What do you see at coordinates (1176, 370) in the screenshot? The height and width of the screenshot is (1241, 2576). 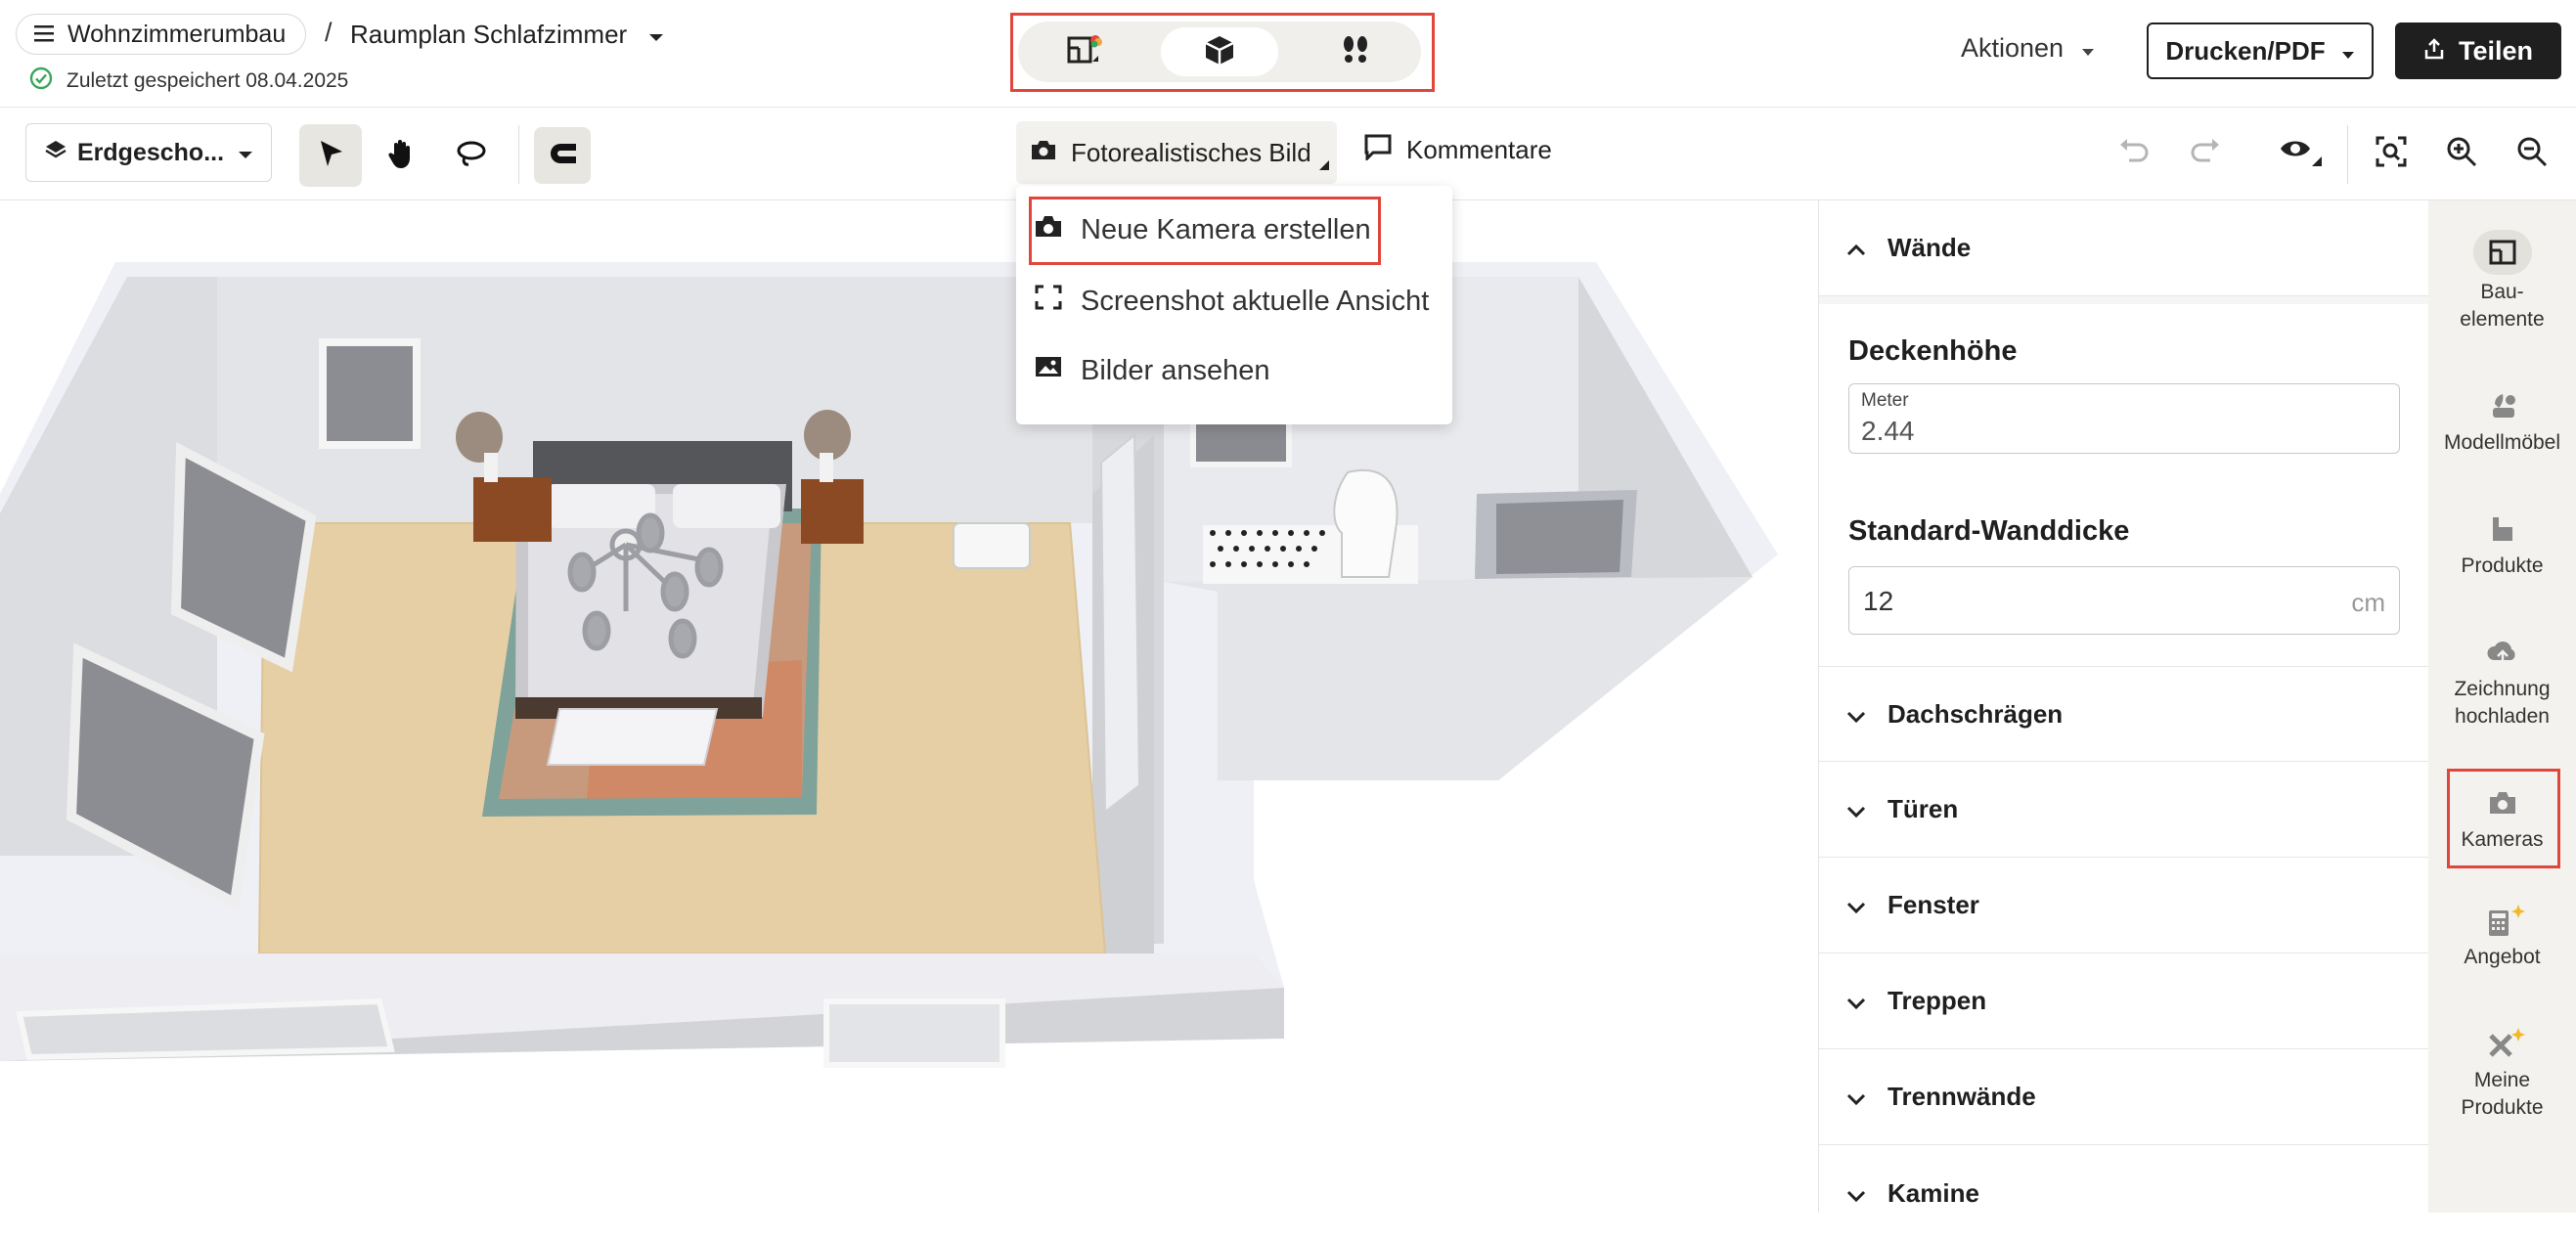 I see `menu-item-label: Bilder ansehen` at bounding box center [1176, 370].